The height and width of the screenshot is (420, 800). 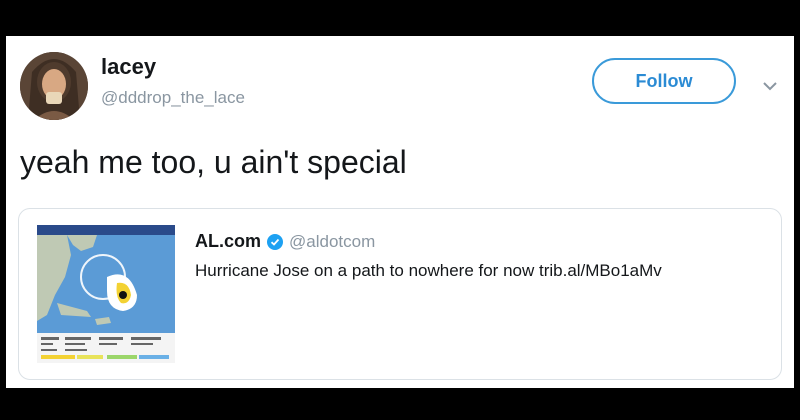 I want to click on display-name: lacey, so click(x=128, y=67).